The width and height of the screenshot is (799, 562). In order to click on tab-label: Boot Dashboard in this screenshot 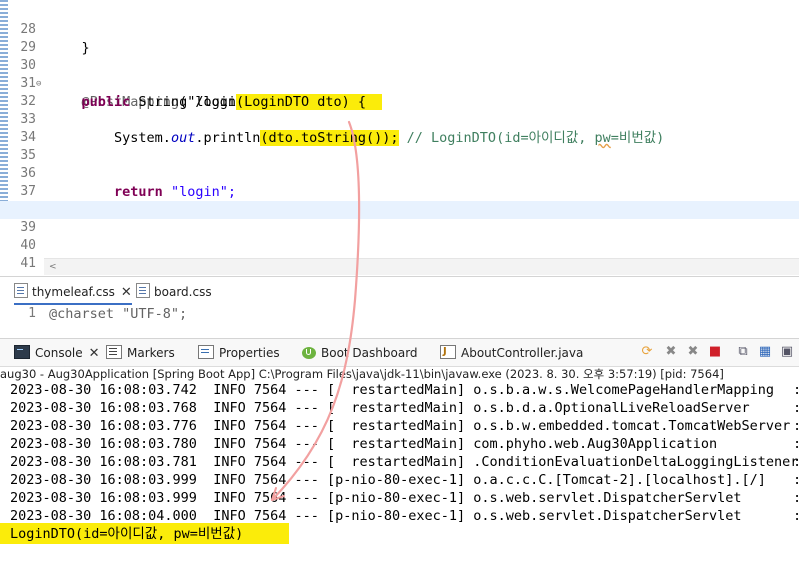, I will do `click(369, 353)`.